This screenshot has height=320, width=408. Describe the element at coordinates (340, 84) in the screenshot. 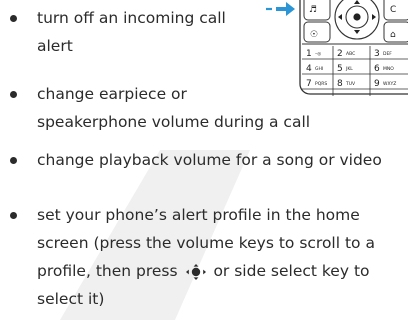

I see `keypad-key-number: 8` at that location.